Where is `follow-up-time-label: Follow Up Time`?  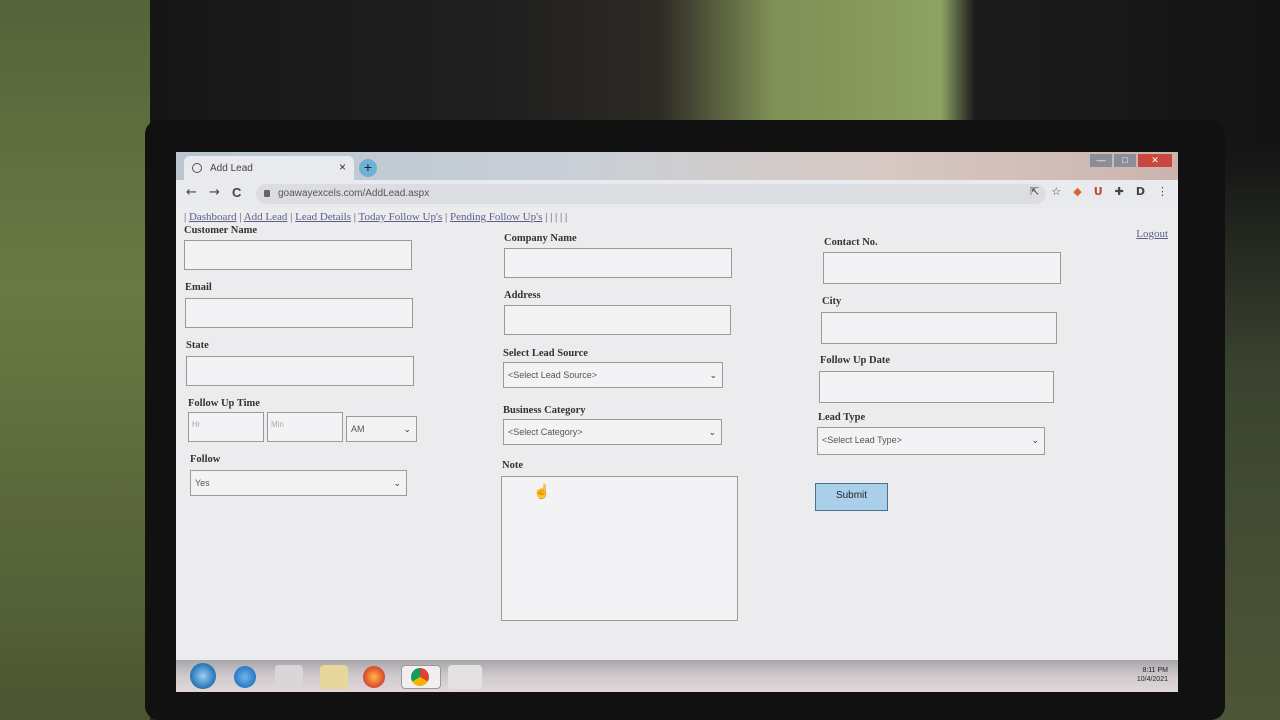 follow-up-time-label: Follow Up Time is located at coordinates (224, 403).